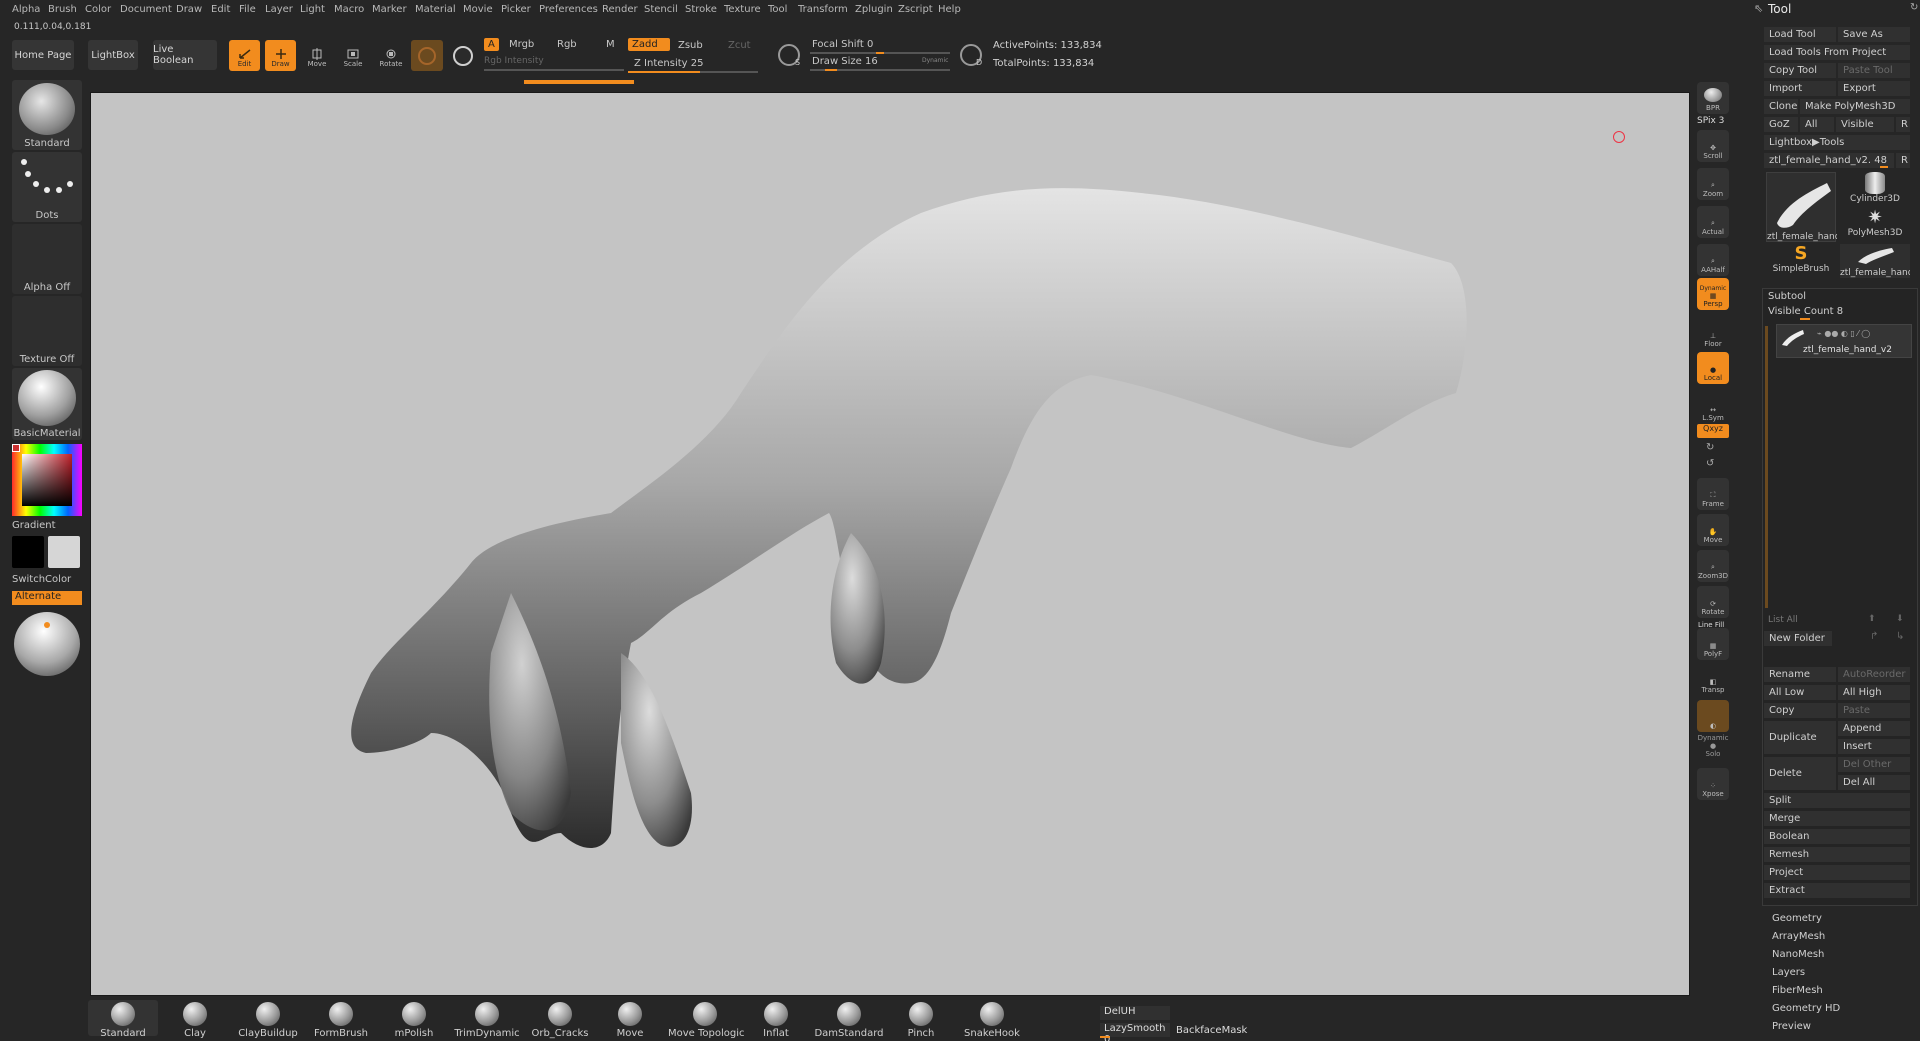 This screenshot has width=1920, height=1041. I want to click on main-color-swatch, so click(28, 552).